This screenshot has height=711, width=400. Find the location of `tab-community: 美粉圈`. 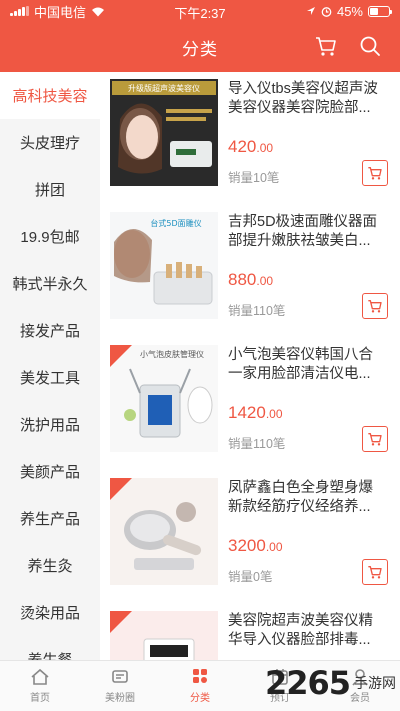

tab-community: 美粉圈 is located at coordinates (120, 686).